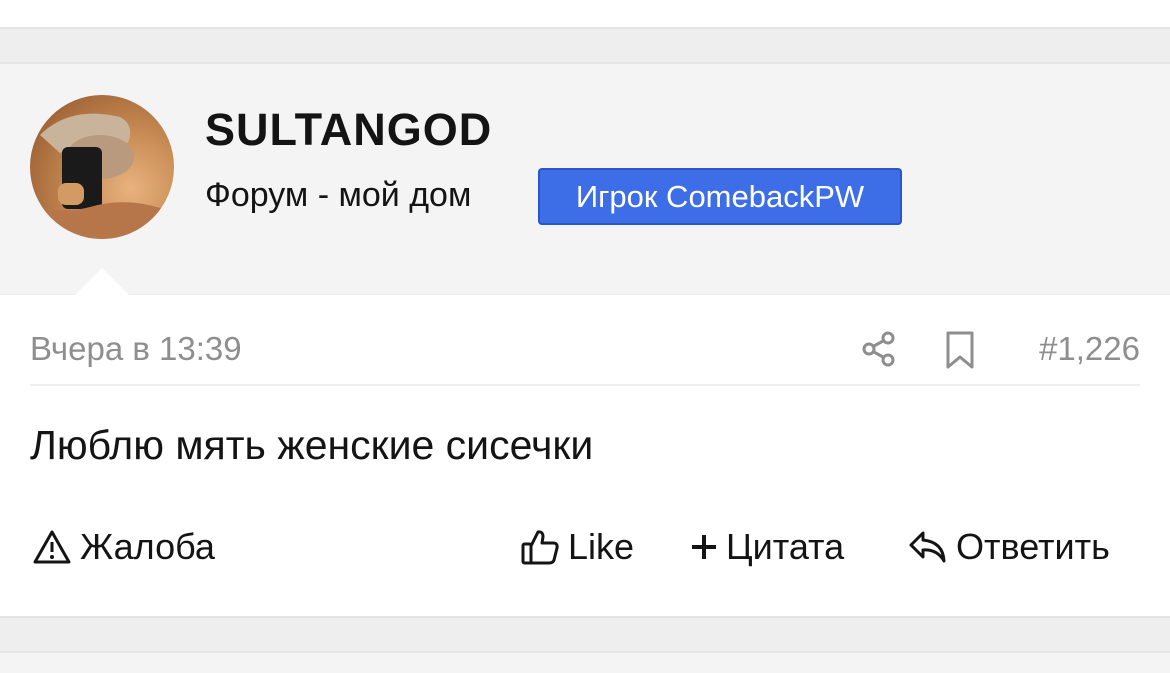 Image resolution: width=1170 pixels, height=673 pixels. Describe the element at coordinates (52, 547) in the screenshot. I see `warning-triangle-icon` at that location.